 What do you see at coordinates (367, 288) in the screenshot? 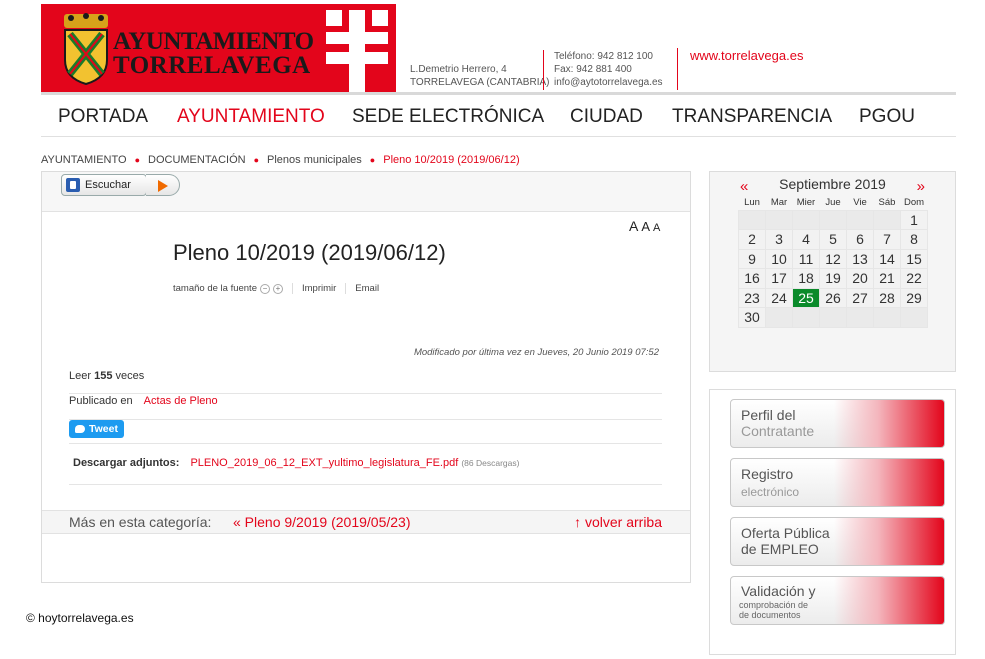
I see `email-link: Email` at bounding box center [367, 288].